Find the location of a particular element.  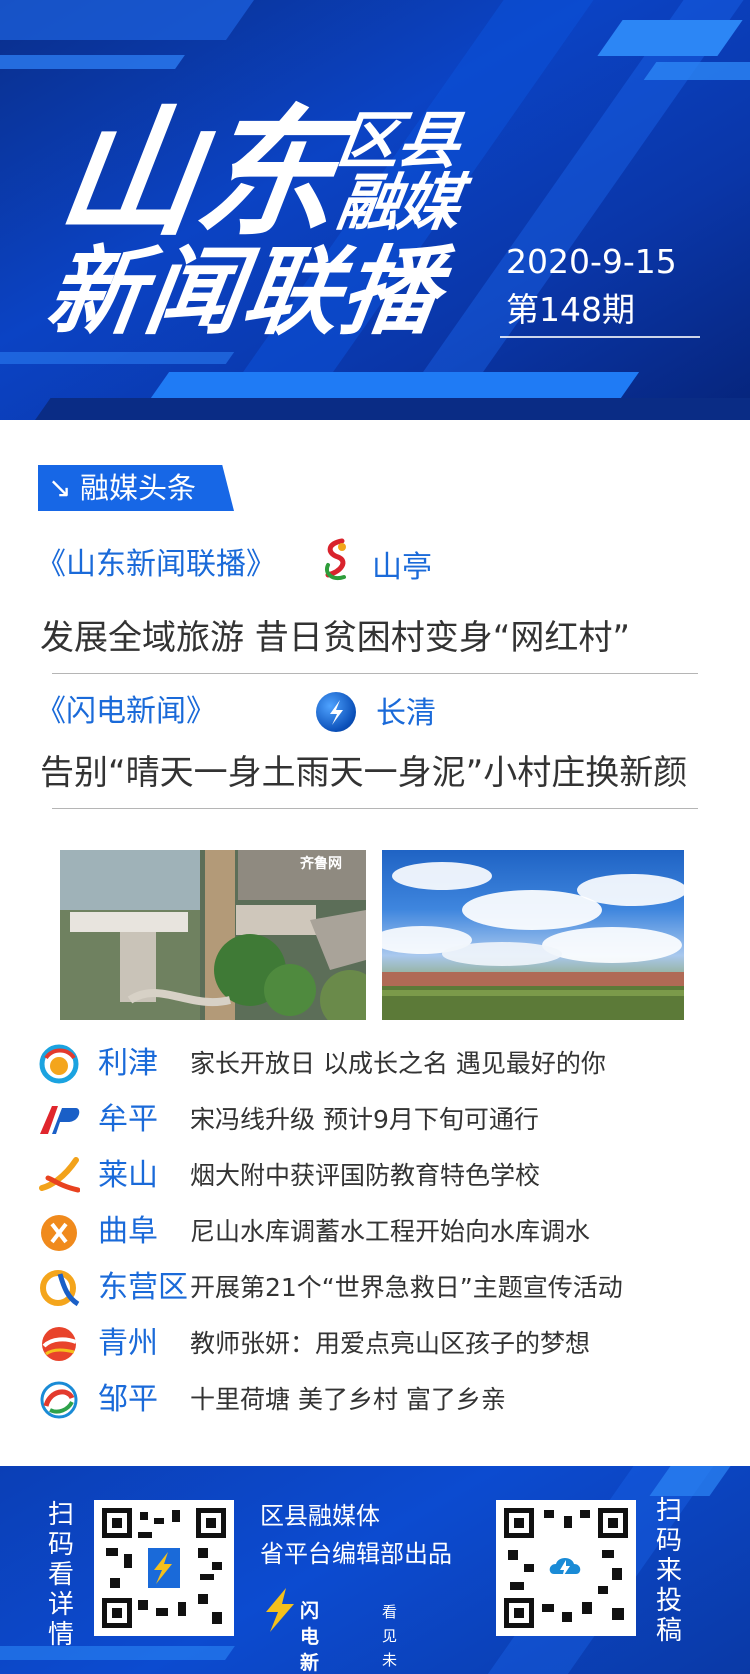

news-county: 莱山 is located at coordinates (128, 1175).